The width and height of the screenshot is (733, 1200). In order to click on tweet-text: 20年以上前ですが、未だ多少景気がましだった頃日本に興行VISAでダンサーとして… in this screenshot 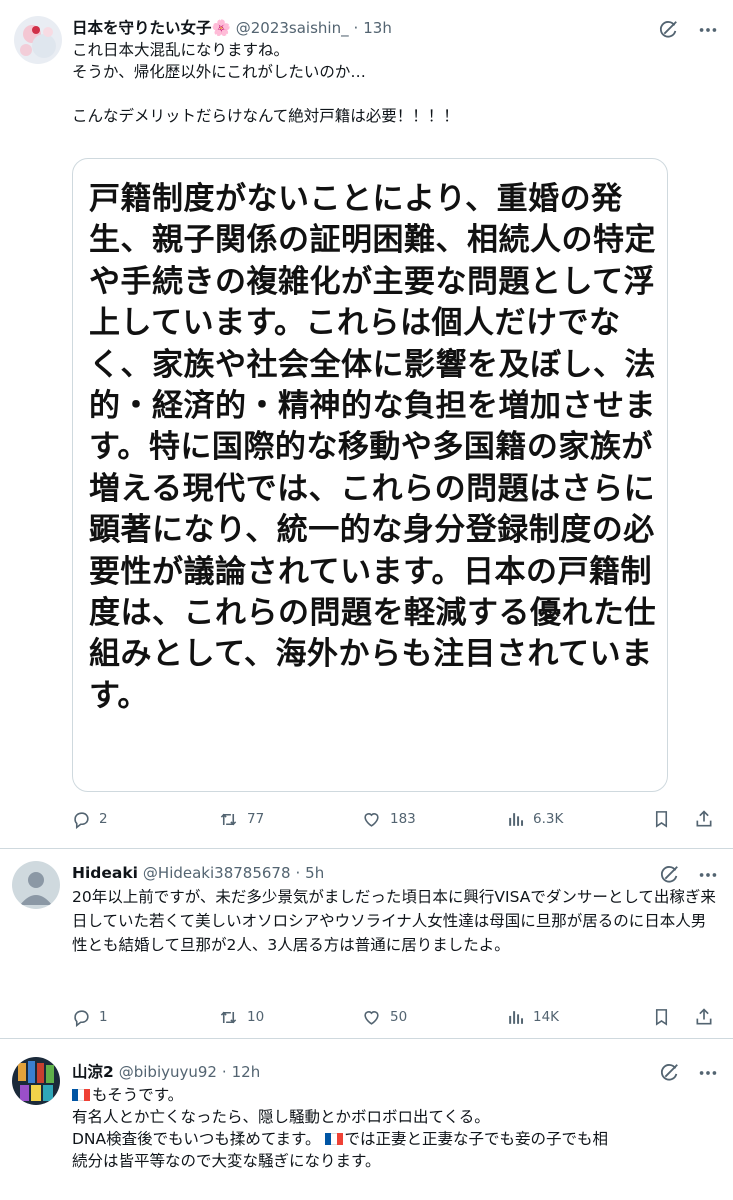, I will do `click(394, 921)`.